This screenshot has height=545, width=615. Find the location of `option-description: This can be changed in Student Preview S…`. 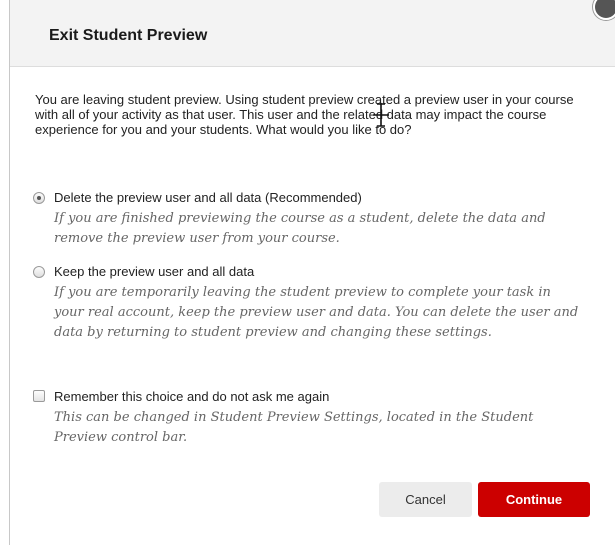

option-description: This can be changed in Student Preview S… is located at coordinates (294, 427).